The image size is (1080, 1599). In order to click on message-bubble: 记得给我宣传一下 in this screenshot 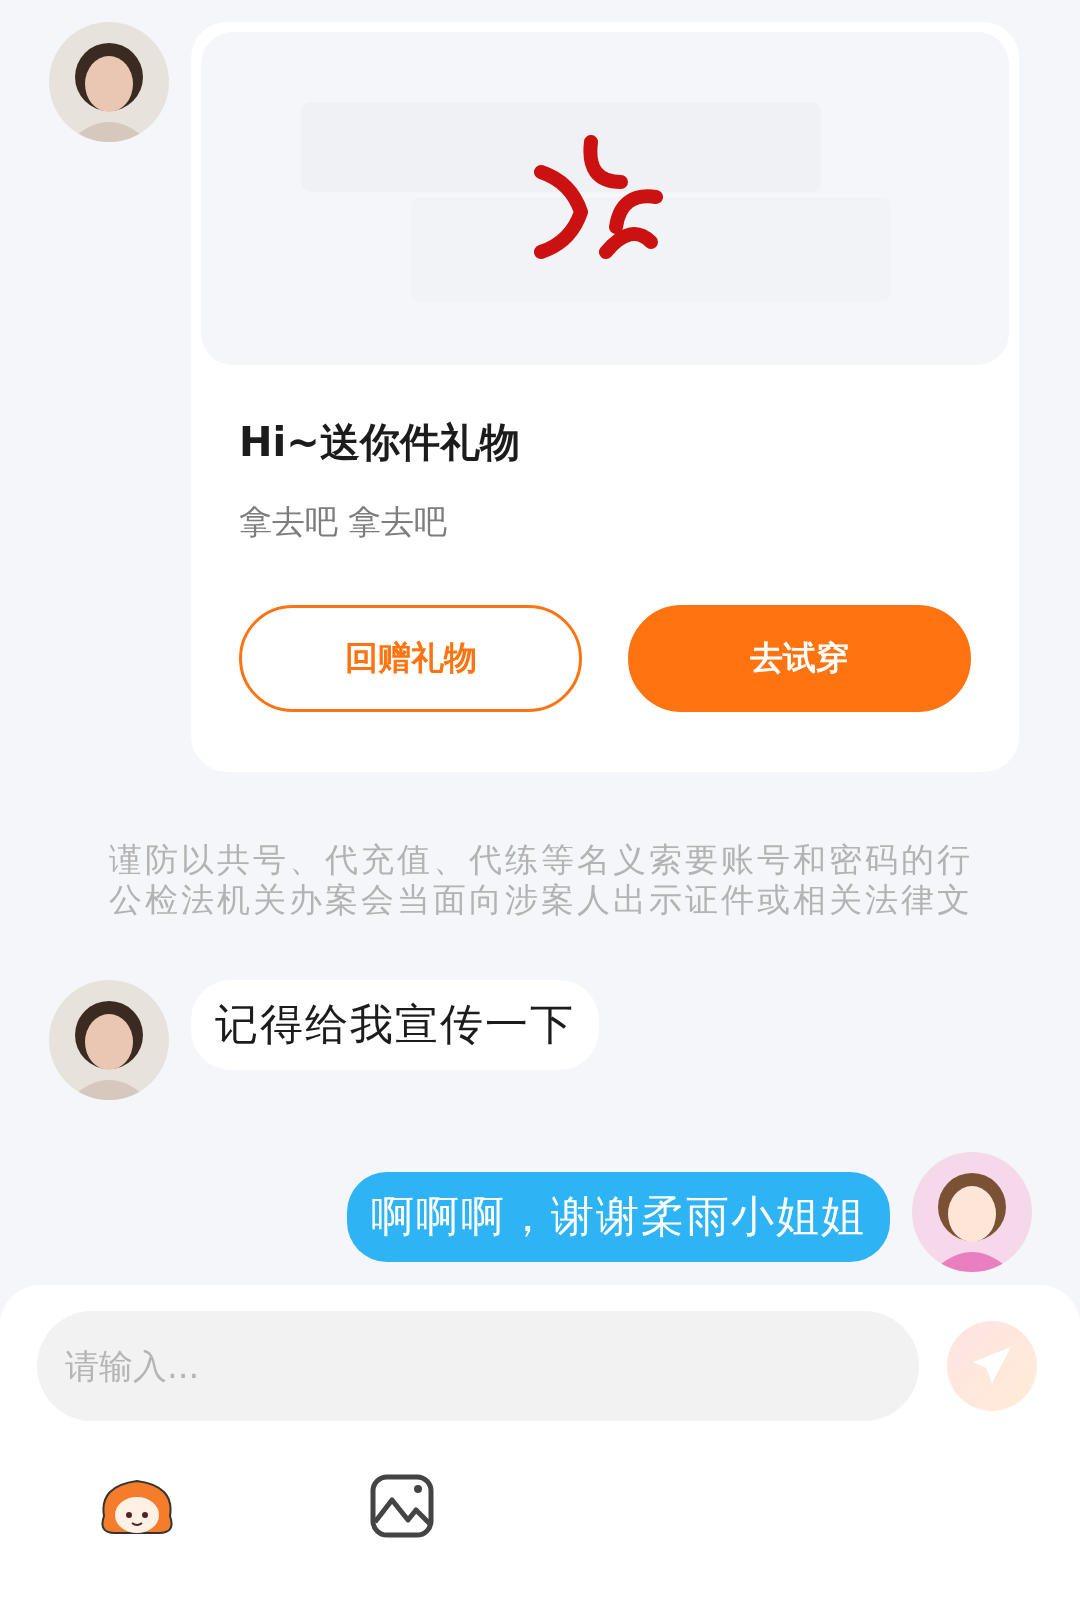, I will do `click(395, 1025)`.